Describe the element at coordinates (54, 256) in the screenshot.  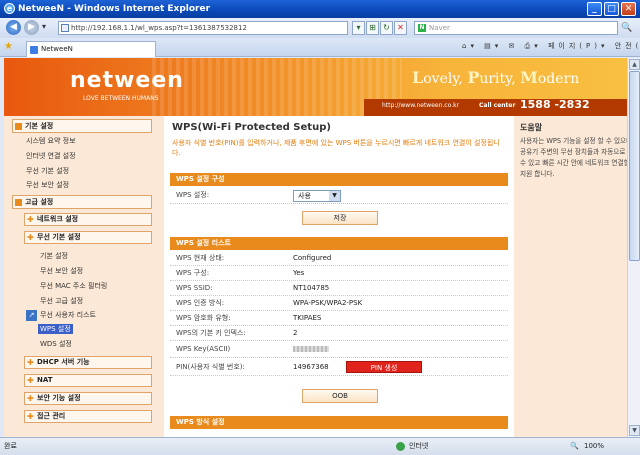
I see `sidebar-item-basic: 기본 설정` at that location.